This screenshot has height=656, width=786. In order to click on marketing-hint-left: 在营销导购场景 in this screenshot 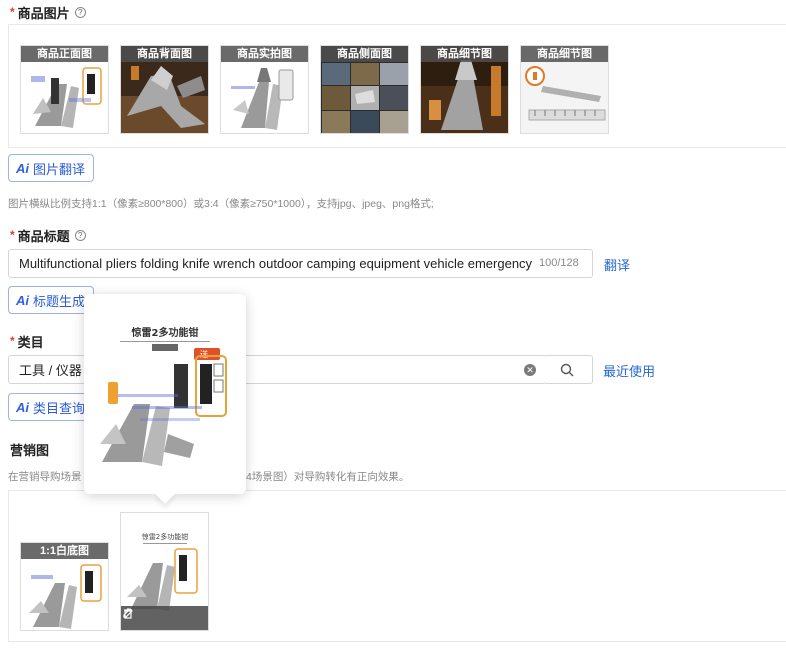, I will do `click(45, 477)`.